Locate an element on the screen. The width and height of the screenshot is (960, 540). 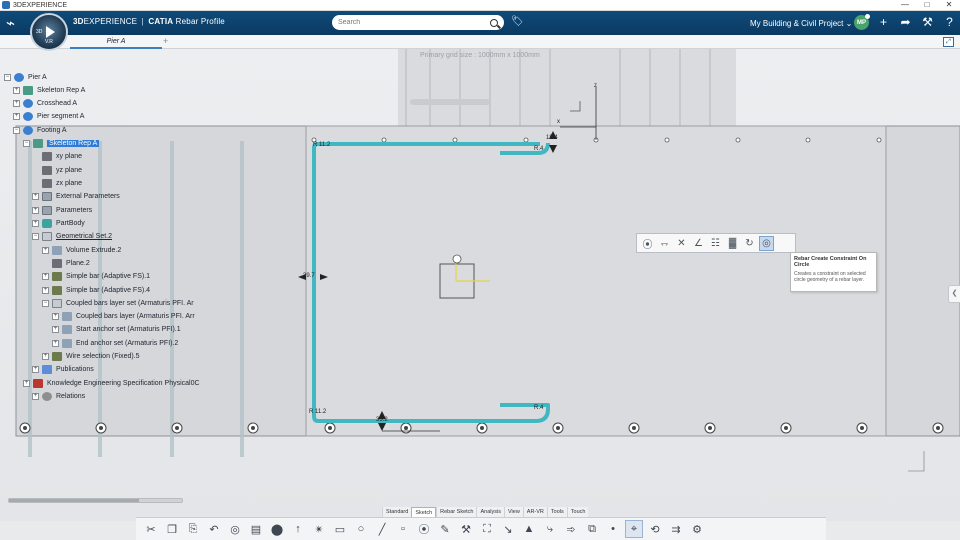
tree-scrollbar is located at coordinates (95, 500).